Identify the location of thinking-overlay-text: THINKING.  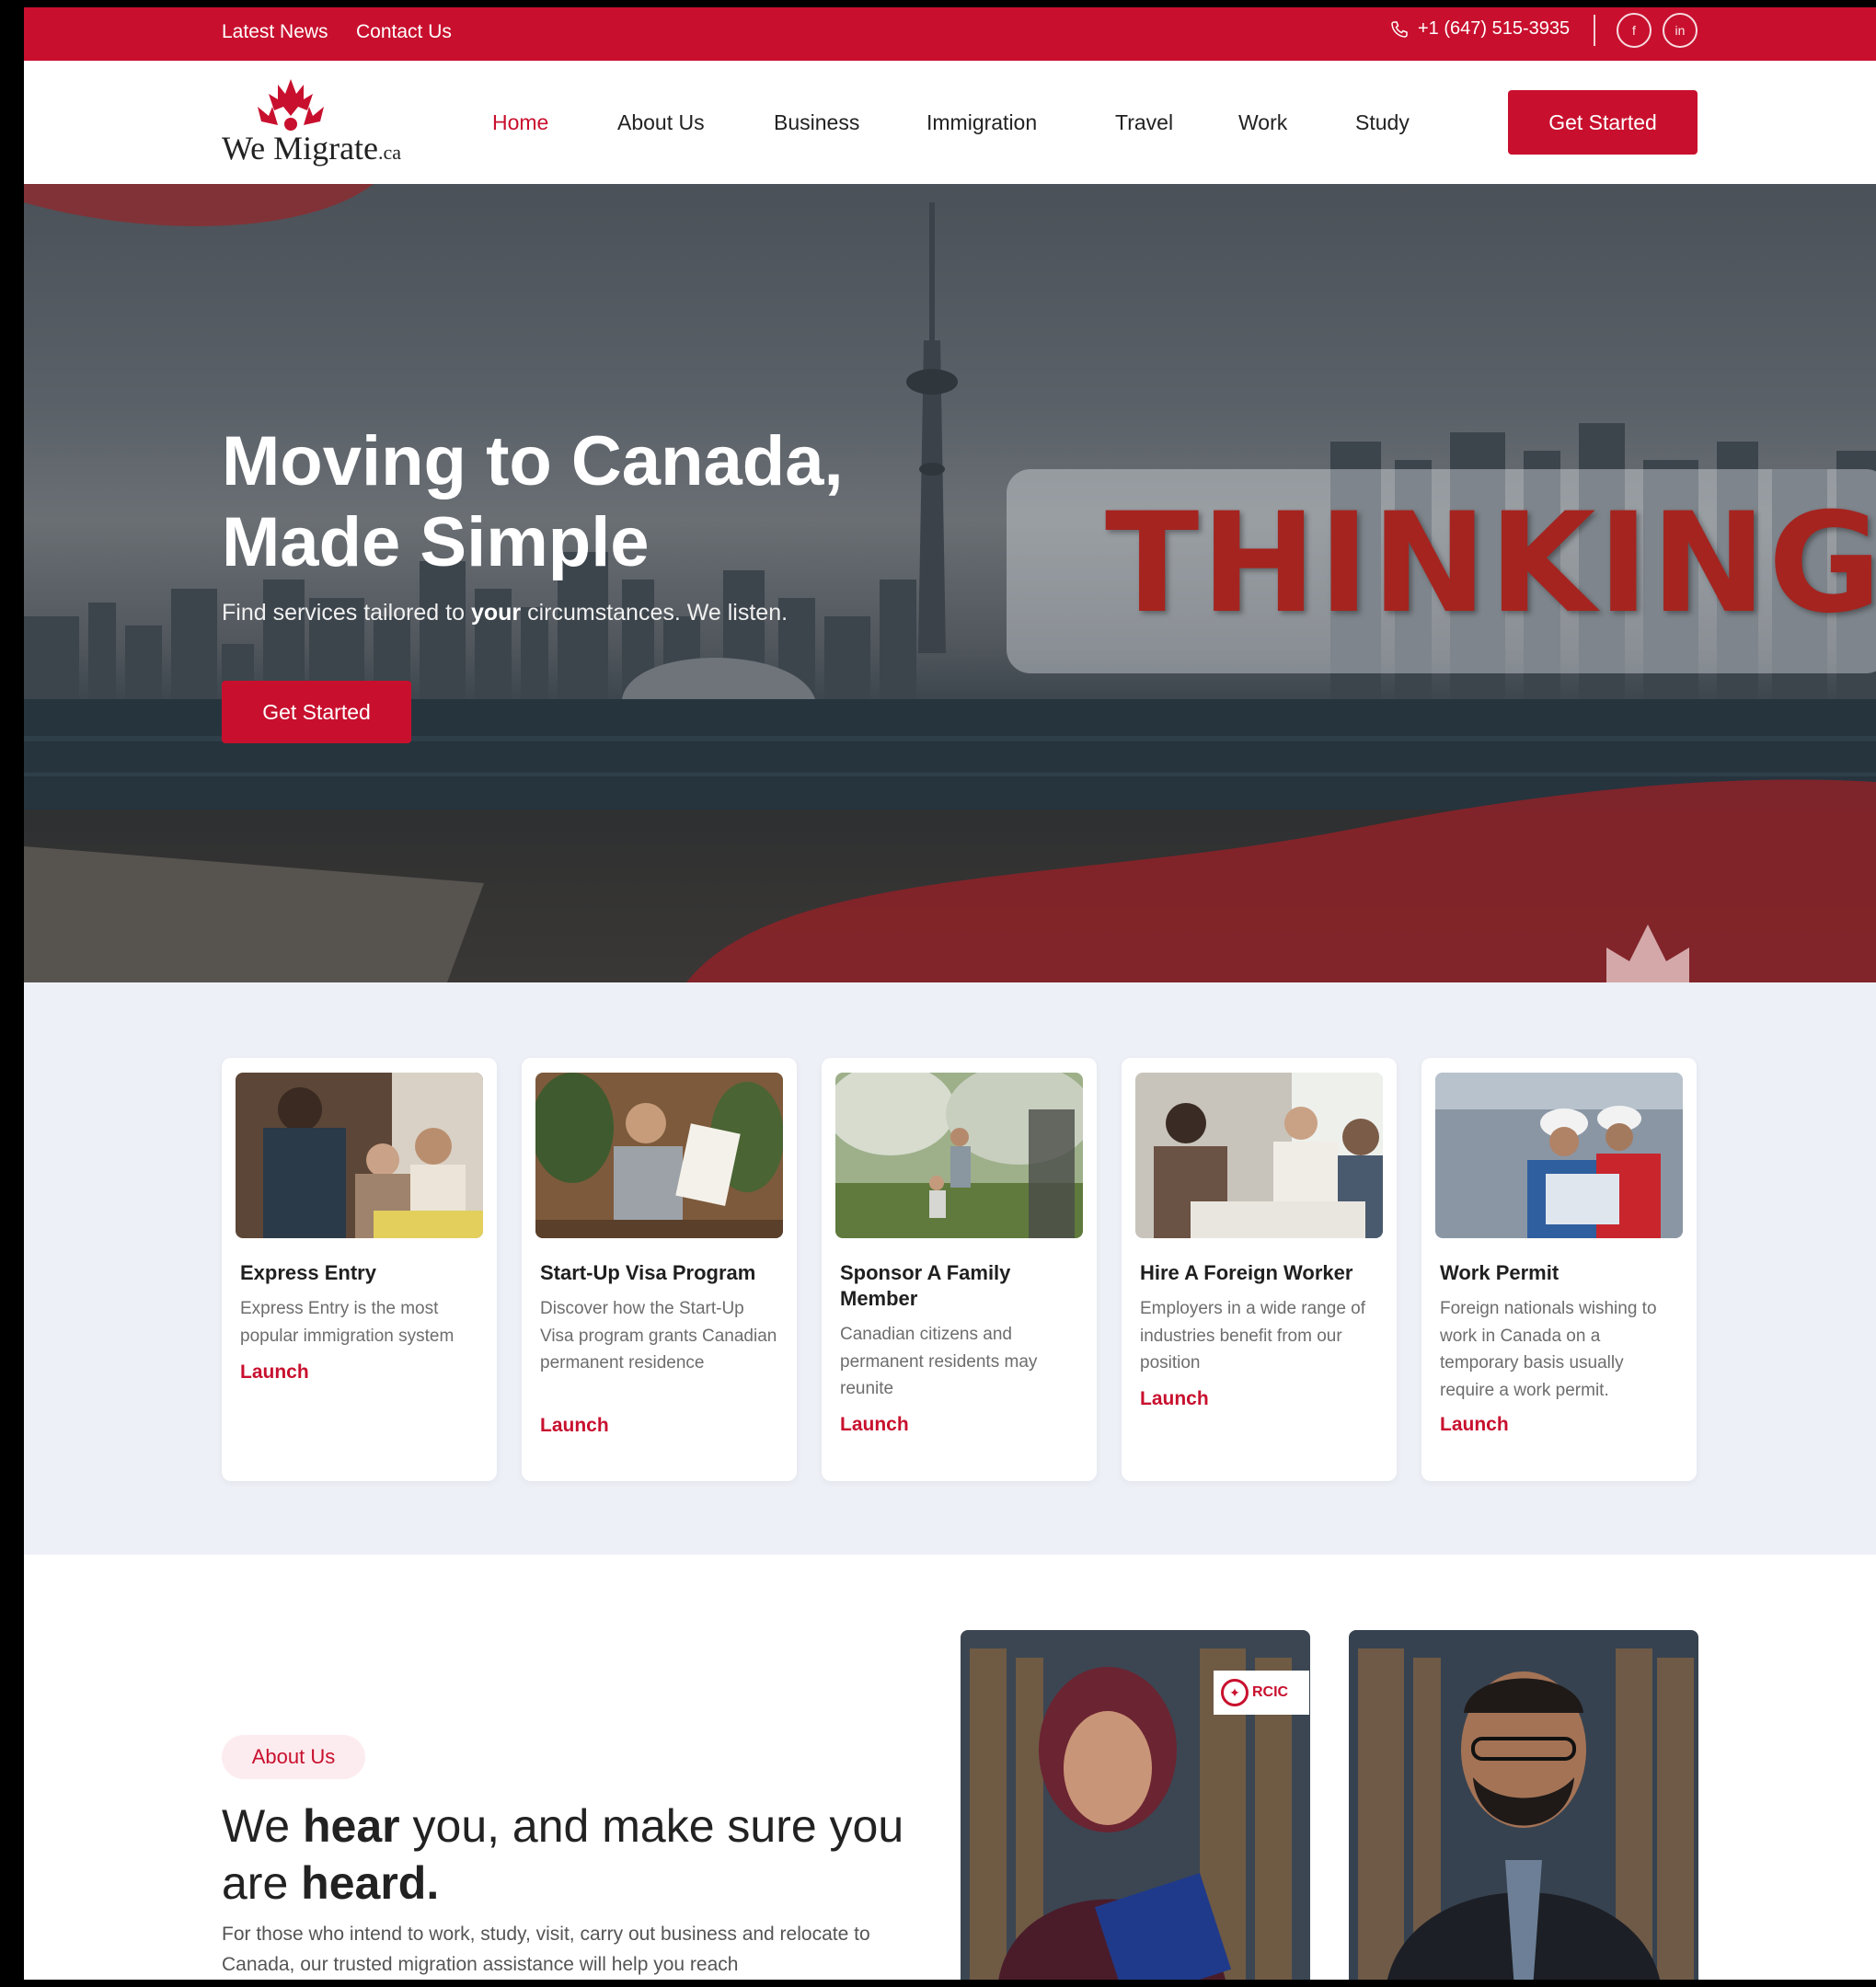
(1491, 564).